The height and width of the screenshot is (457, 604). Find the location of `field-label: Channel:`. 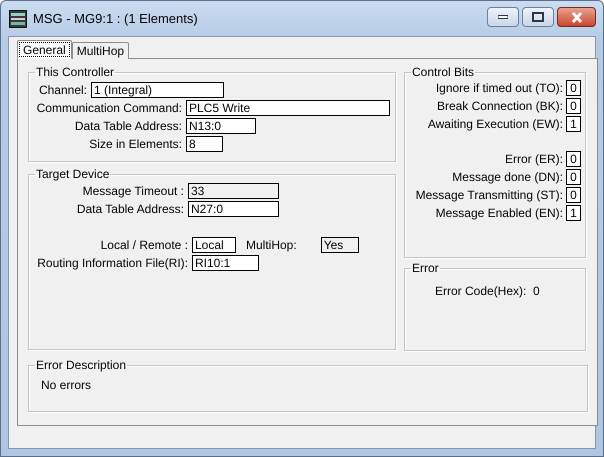

field-label: Channel: is located at coordinates (63, 90).